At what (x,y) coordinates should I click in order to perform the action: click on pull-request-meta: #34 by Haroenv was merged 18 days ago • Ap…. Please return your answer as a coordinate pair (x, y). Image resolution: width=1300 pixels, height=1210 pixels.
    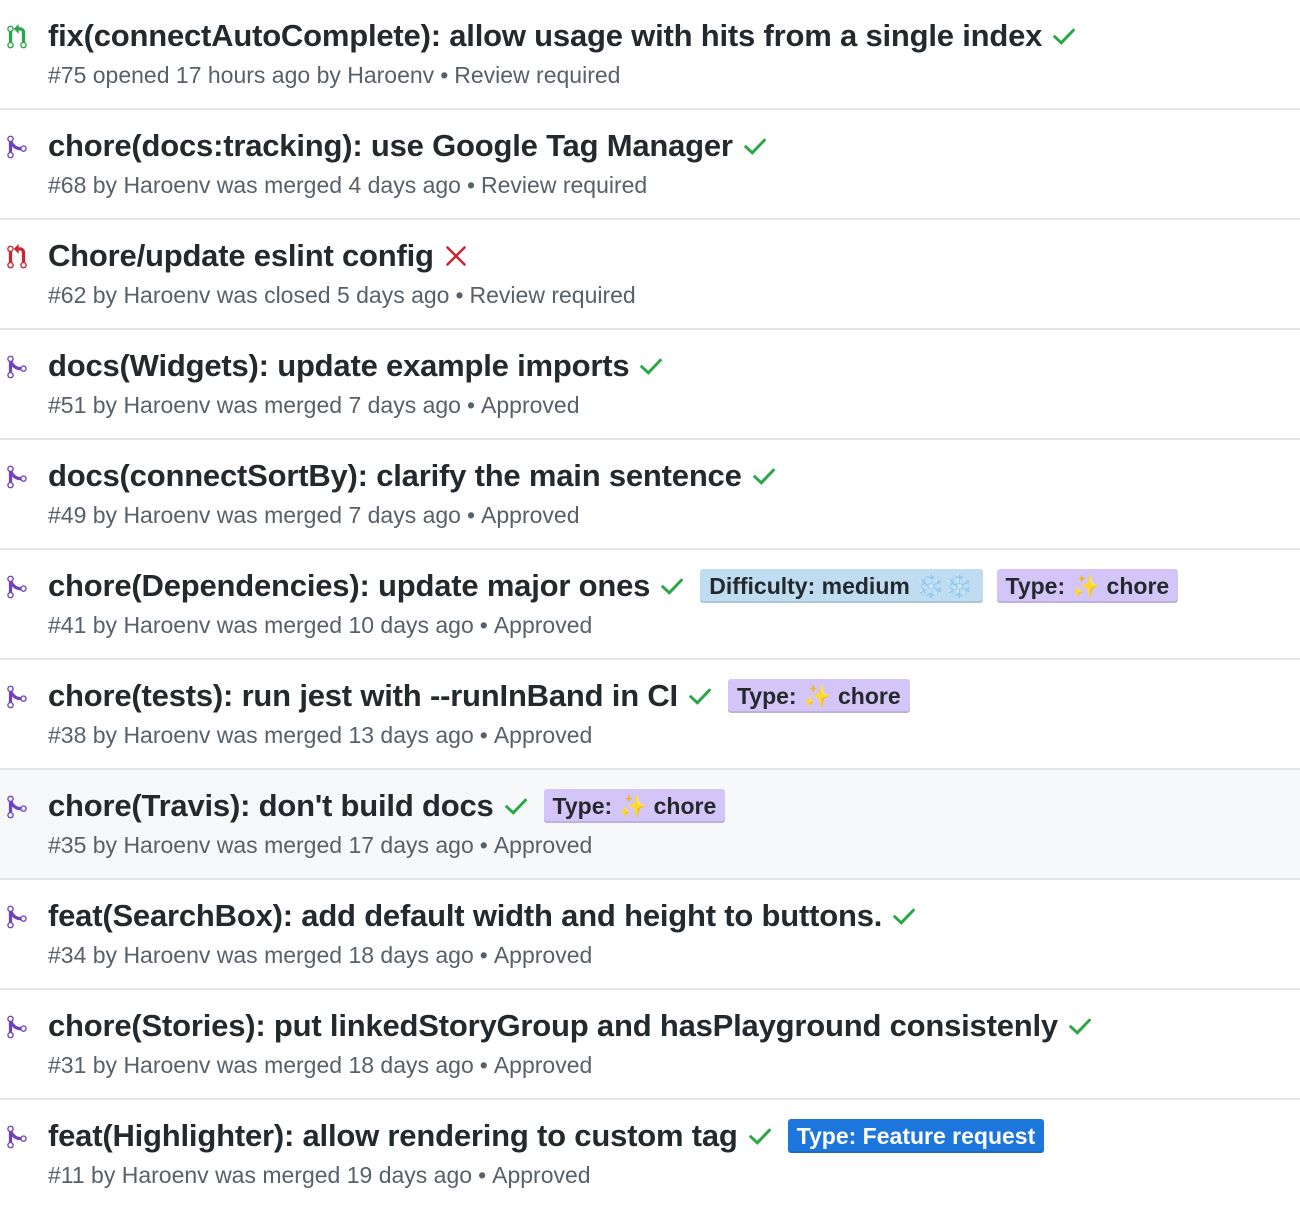
    Looking at the image, I should click on (320, 955).